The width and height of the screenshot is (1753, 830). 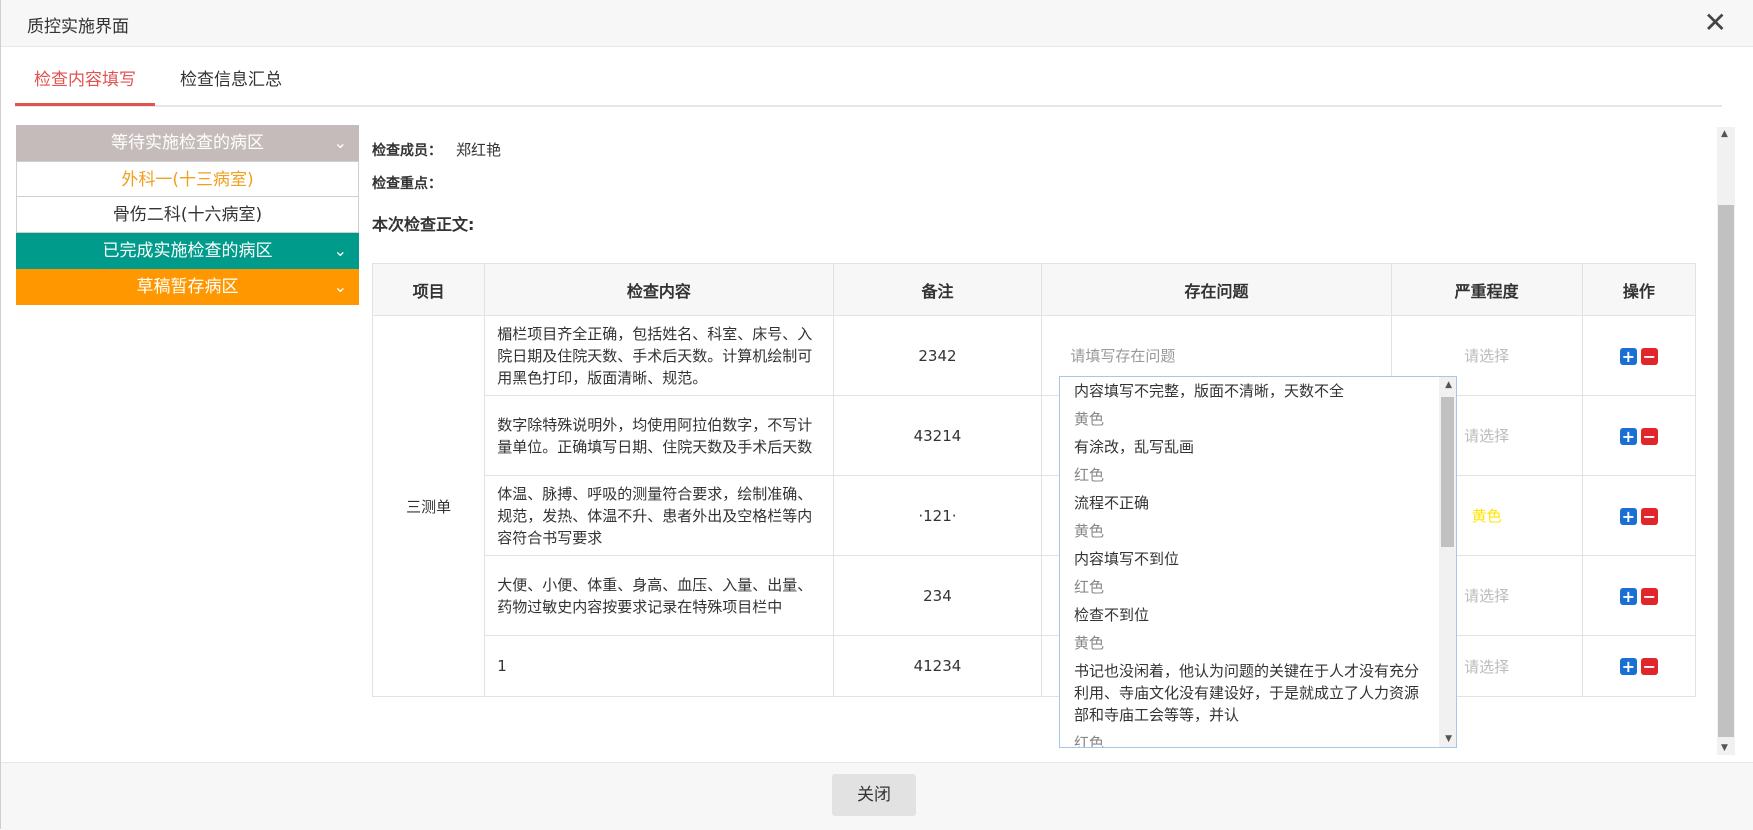 What do you see at coordinates (937, 435) in the screenshot?
I see `remark-cell: 43214` at bounding box center [937, 435].